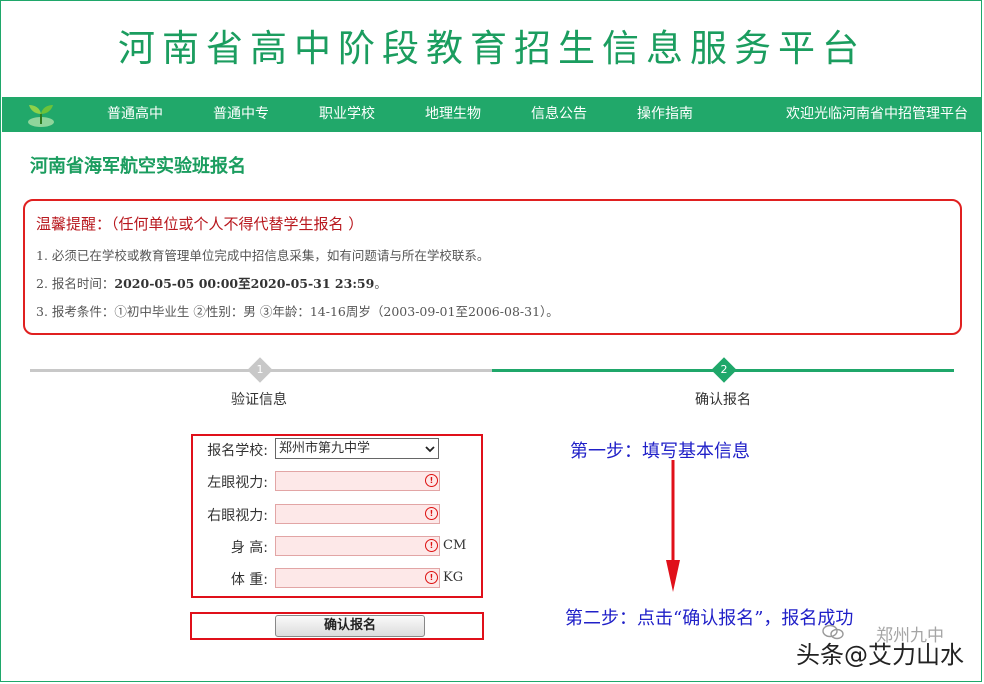 This screenshot has width=984, height=684. Describe the element at coordinates (453, 577) in the screenshot. I see `weight-unit: KG` at that location.